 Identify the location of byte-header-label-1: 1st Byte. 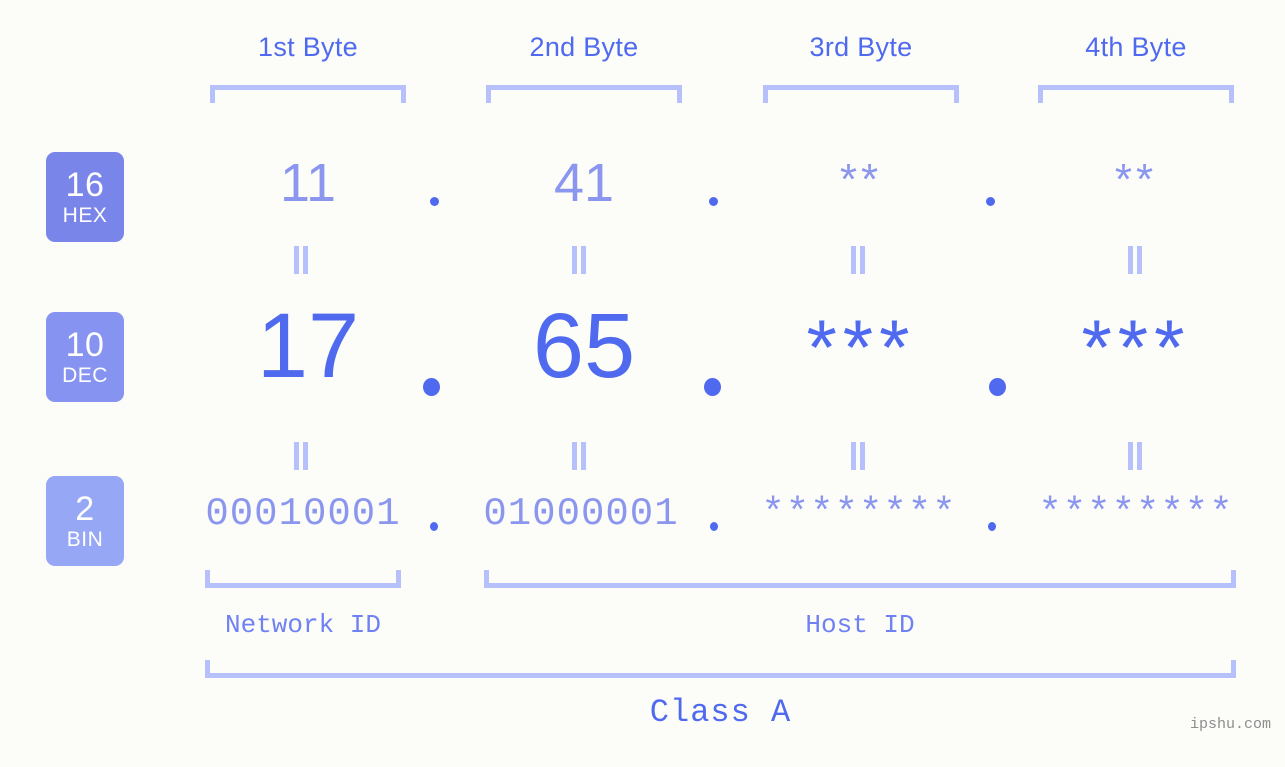
(308, 47).